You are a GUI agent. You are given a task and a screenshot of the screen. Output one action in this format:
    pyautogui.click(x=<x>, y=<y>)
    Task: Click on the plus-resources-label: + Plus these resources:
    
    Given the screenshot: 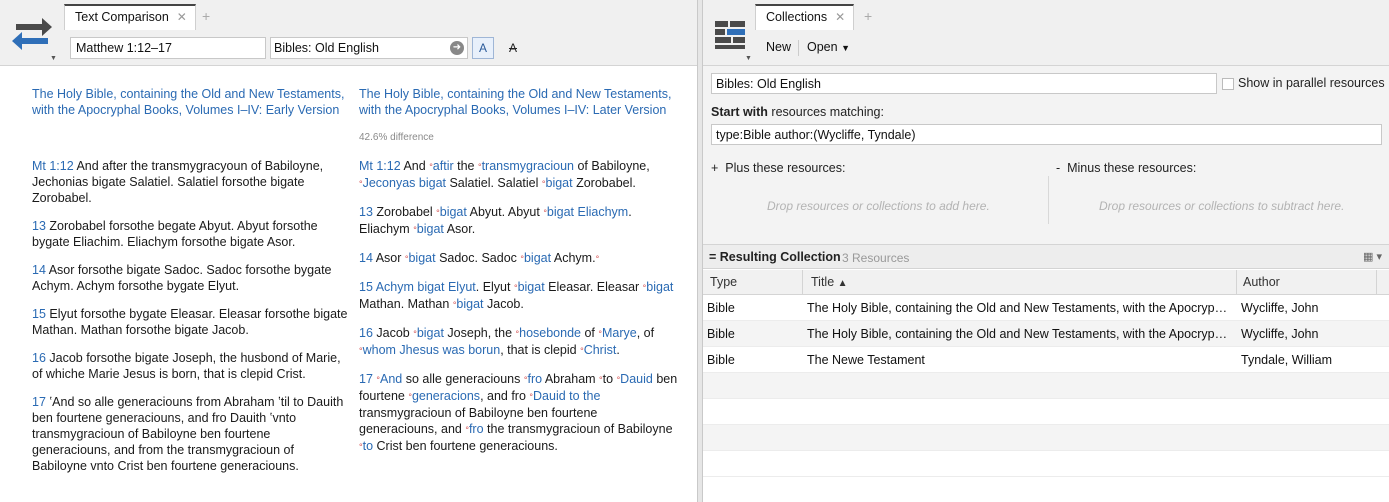 What is the action you would take?
    pyautogui.click(x=778, y=168)
    